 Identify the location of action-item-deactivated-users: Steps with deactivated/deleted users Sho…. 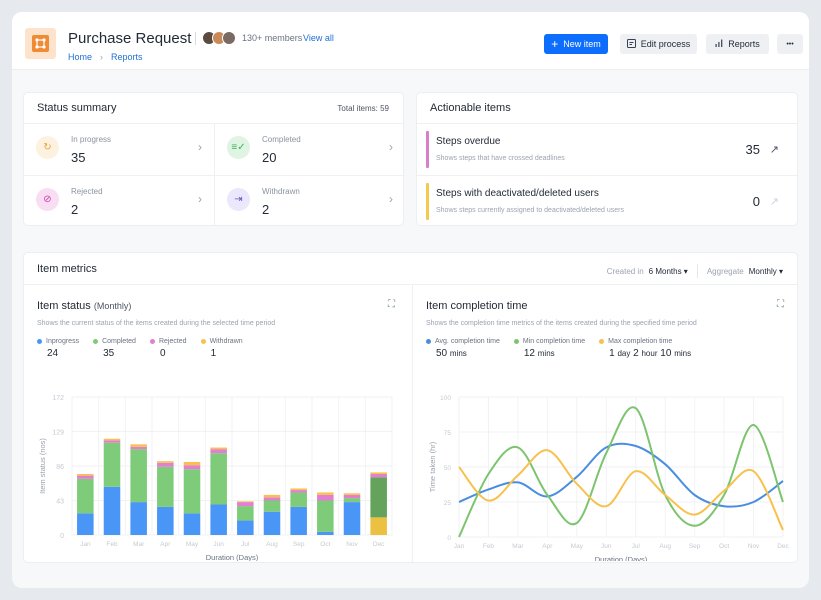
(607, 201).